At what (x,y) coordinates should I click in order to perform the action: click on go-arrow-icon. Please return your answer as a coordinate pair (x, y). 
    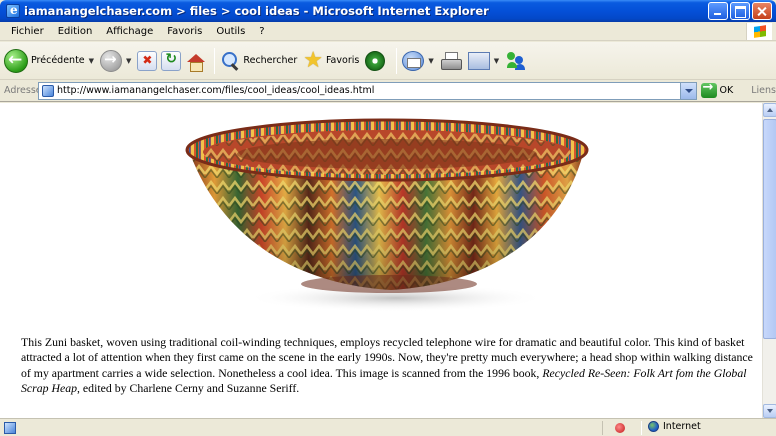
    Looking at the image, I should click on (708, 89).